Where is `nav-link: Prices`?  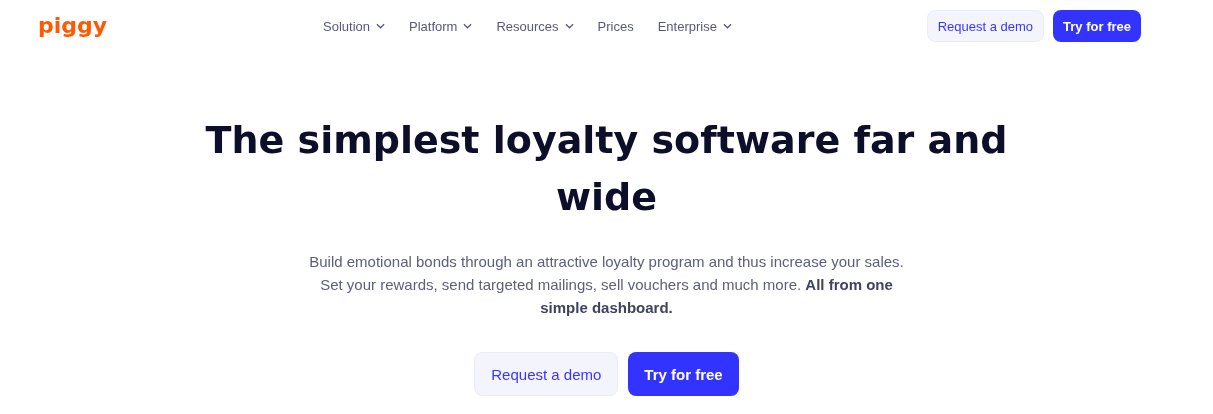 nav-link: Prices is located at coordinates (615, 26).